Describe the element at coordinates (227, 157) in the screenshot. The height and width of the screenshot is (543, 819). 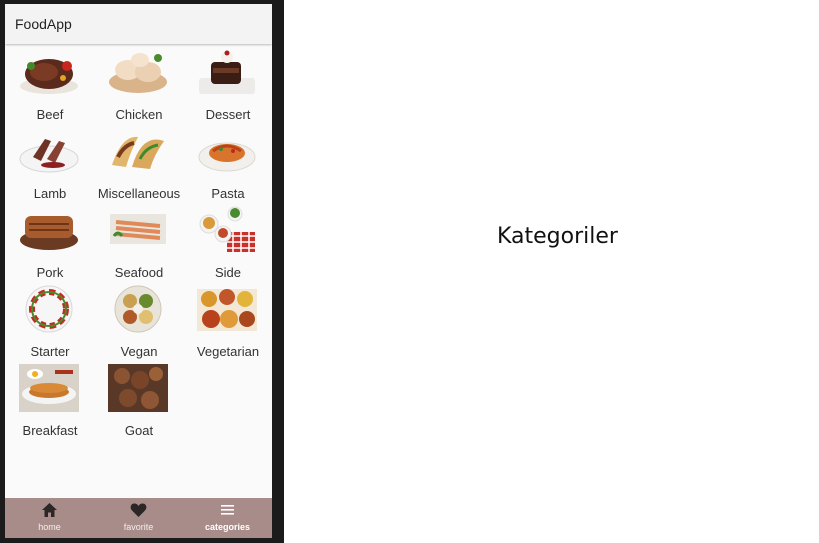
I see `pasta-image` at that location.